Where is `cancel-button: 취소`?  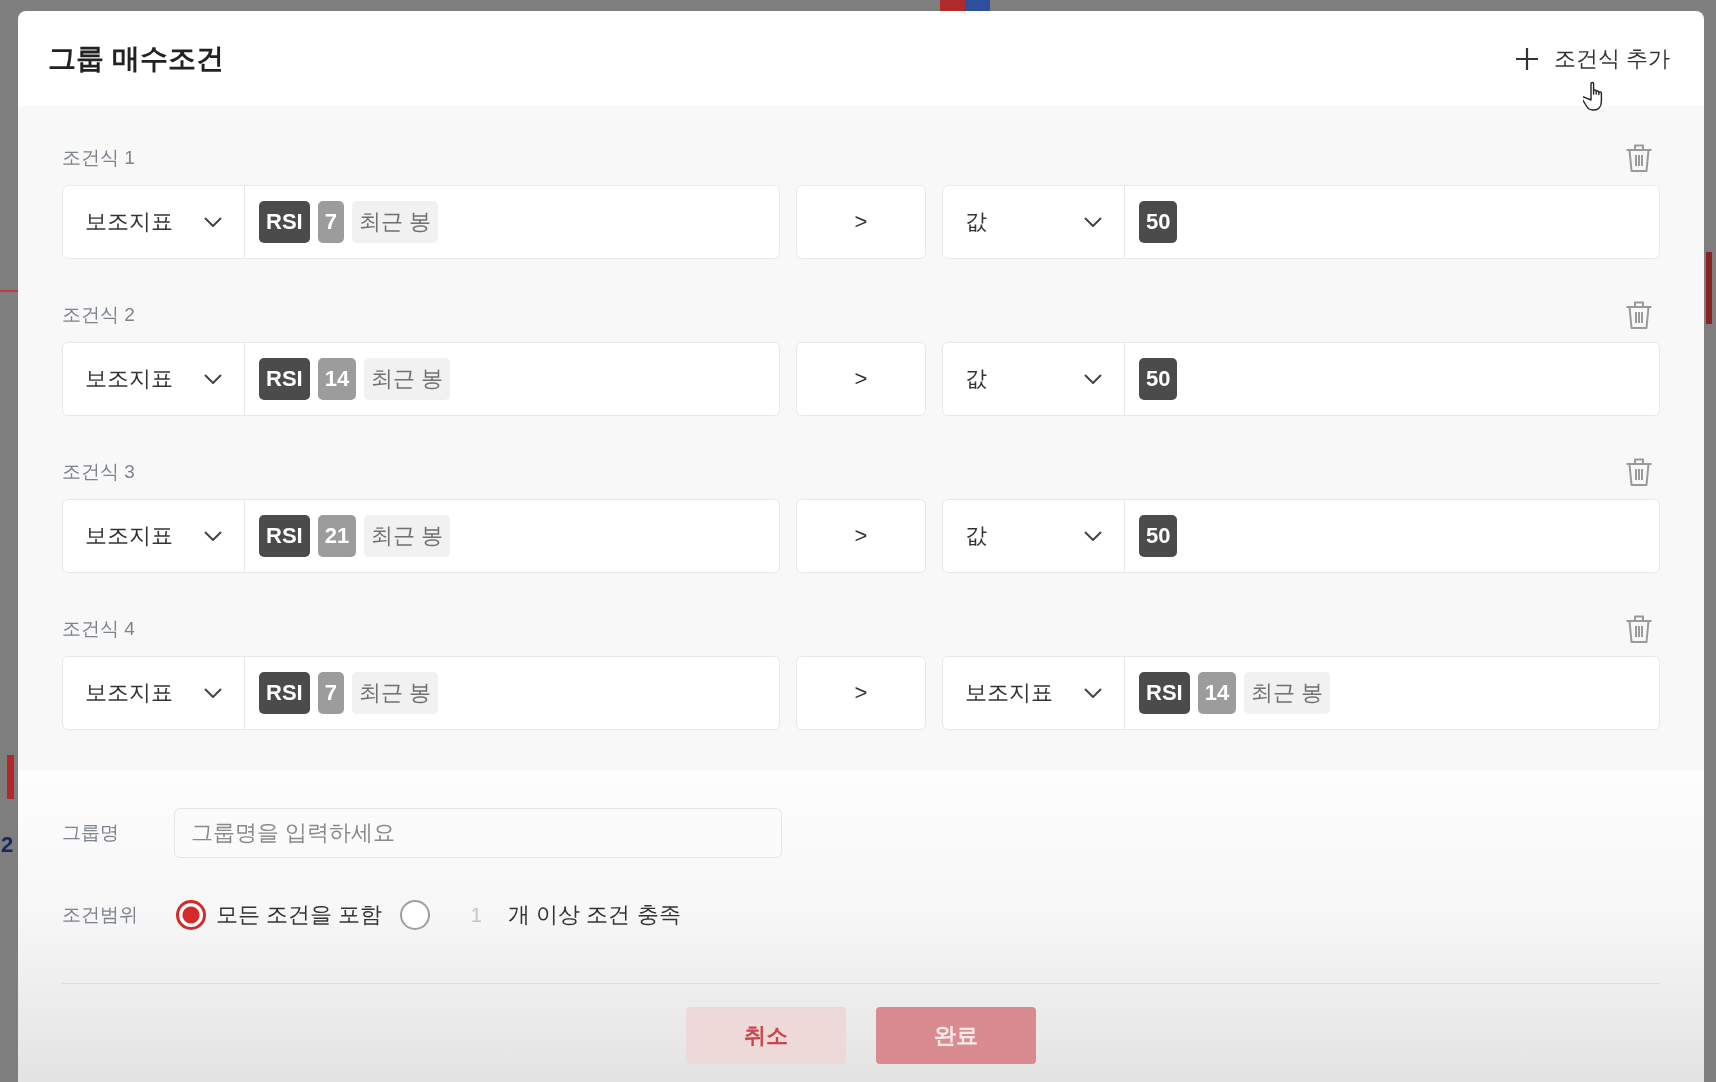 cancel-button: 취소 is located at coordinates (766, 1035).